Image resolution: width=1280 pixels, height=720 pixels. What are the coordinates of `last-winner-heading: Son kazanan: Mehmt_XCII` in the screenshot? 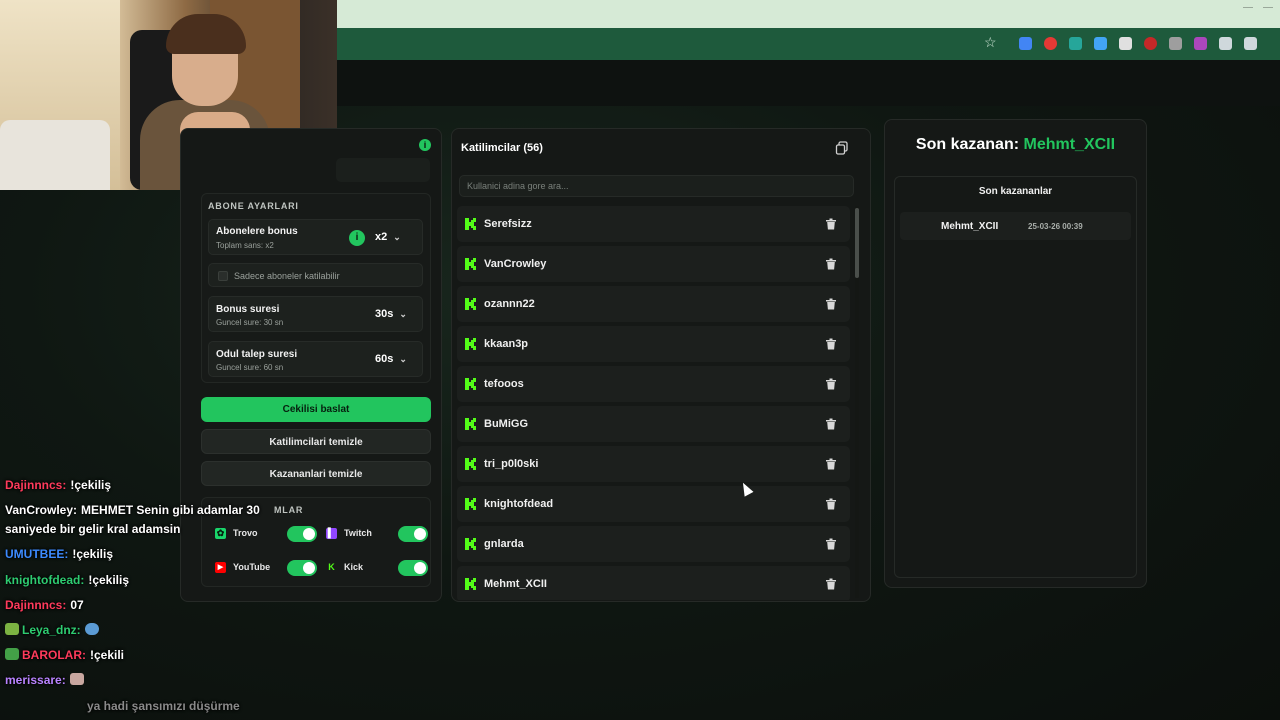 It's located at (1015, 145).